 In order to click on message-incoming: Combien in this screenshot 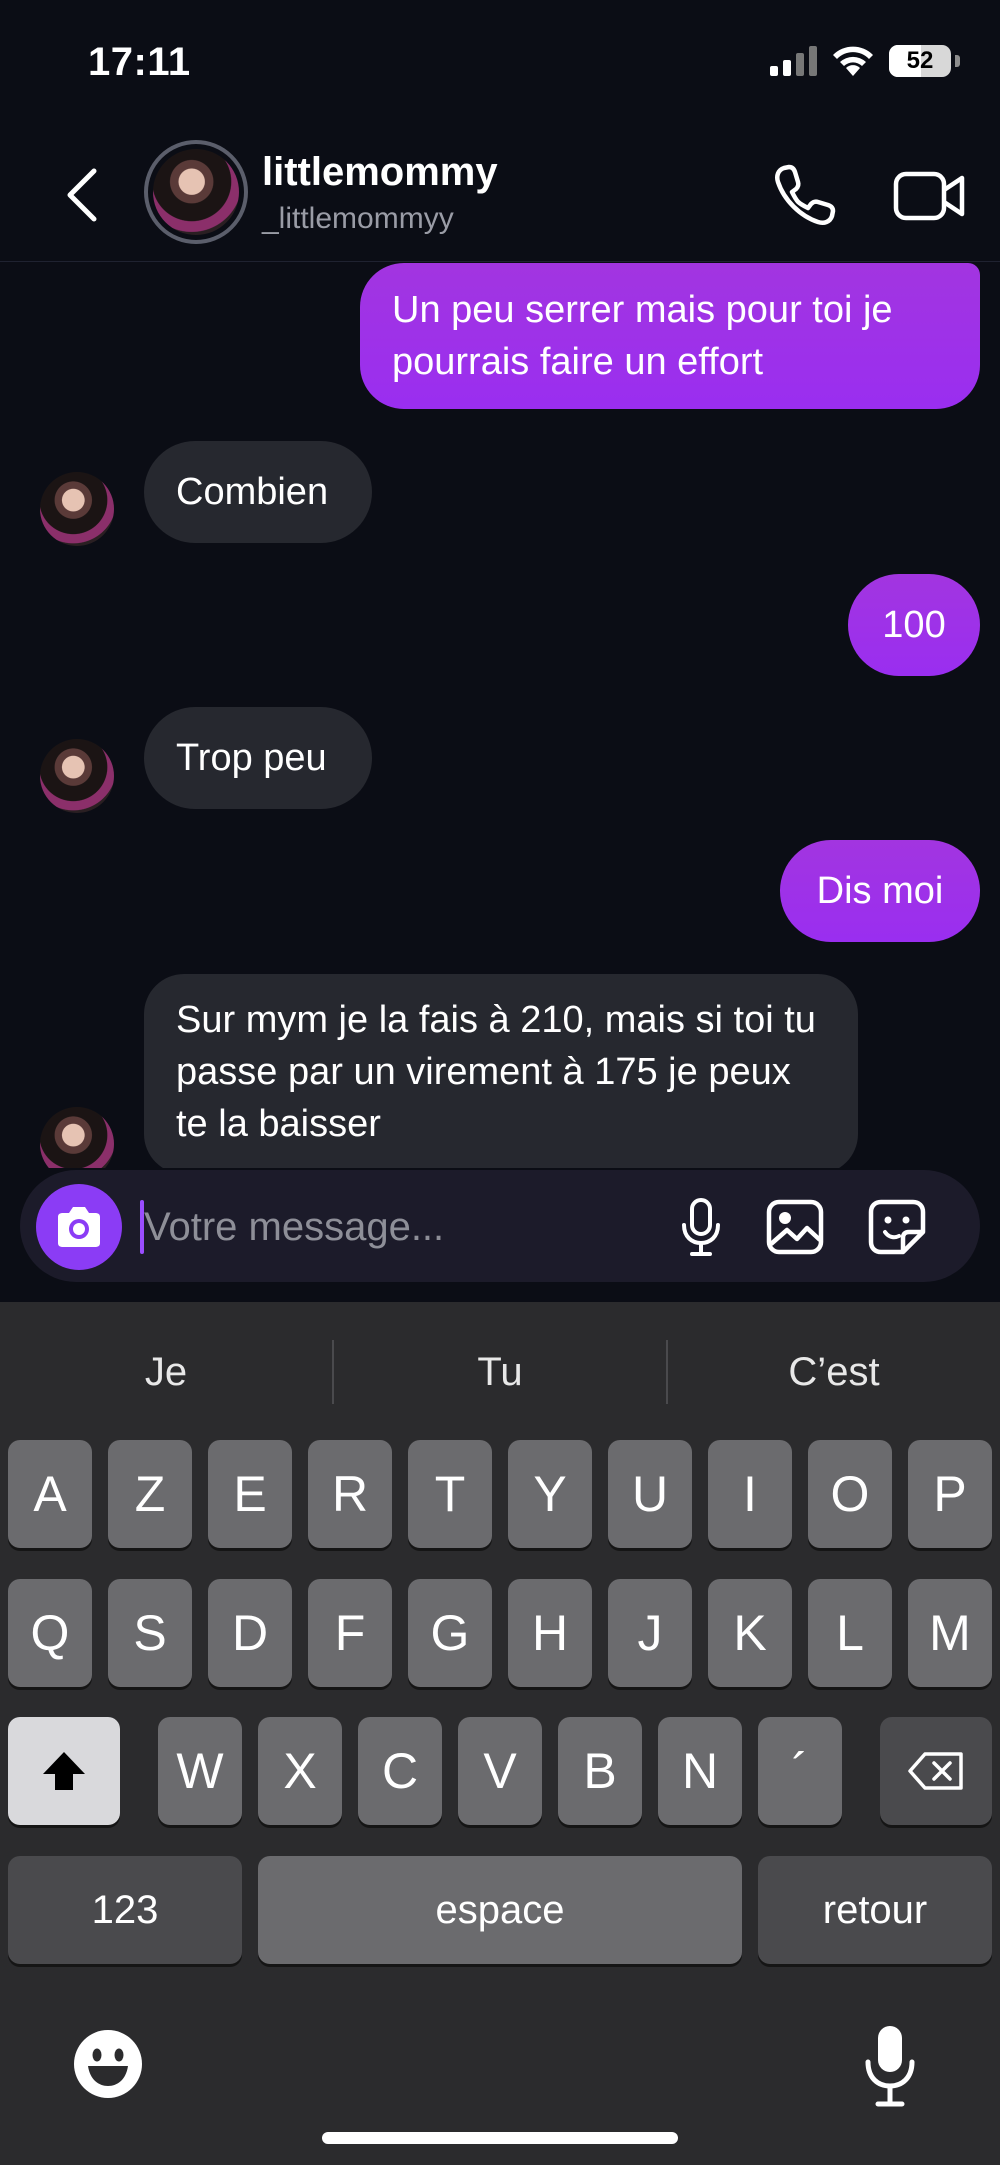, I will do `click(258, 492)`.